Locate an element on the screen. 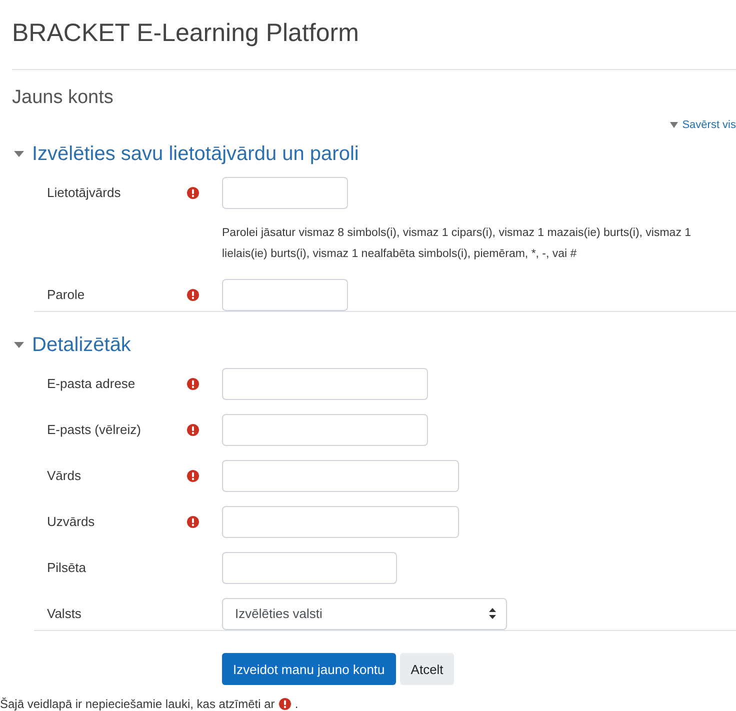  sort-arrows-icon is located at coordinates (492, 614).